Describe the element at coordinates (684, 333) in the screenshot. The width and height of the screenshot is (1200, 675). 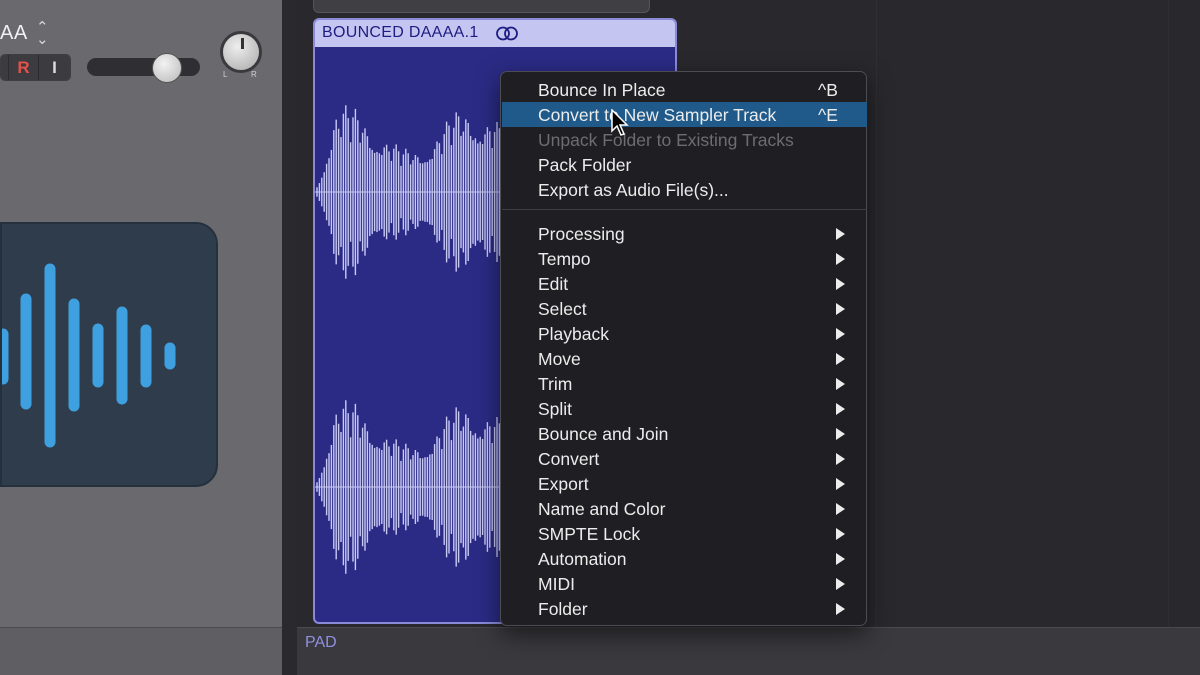
I see `submenu-playback: Playback` at that location.